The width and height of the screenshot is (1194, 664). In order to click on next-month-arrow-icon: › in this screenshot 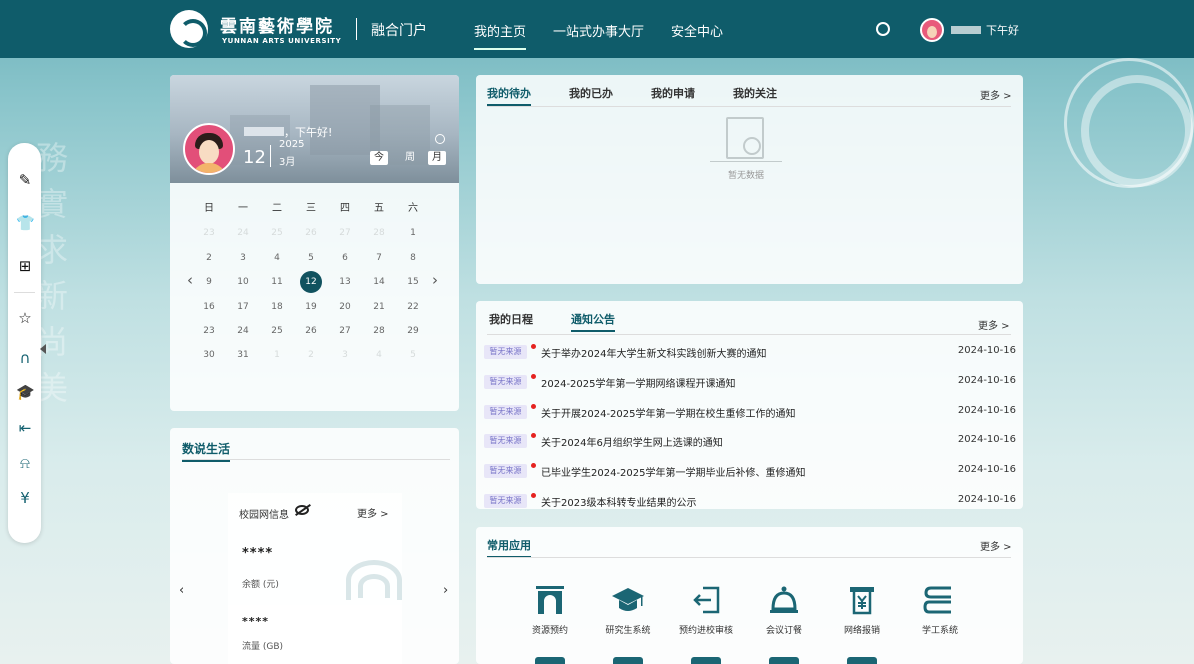, I will do `click(435, 280)`.